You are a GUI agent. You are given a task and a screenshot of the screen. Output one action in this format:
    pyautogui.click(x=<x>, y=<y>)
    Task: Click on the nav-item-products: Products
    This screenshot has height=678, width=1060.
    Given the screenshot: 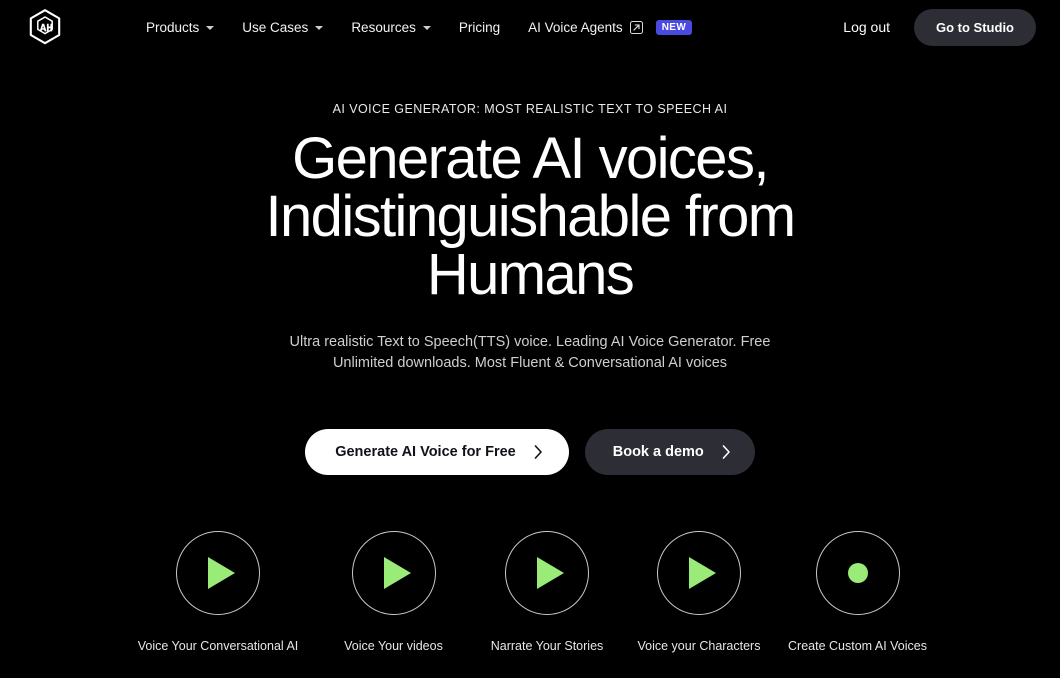 What is the action you would take?
    pyautogui.click(x=180, y=27)
    